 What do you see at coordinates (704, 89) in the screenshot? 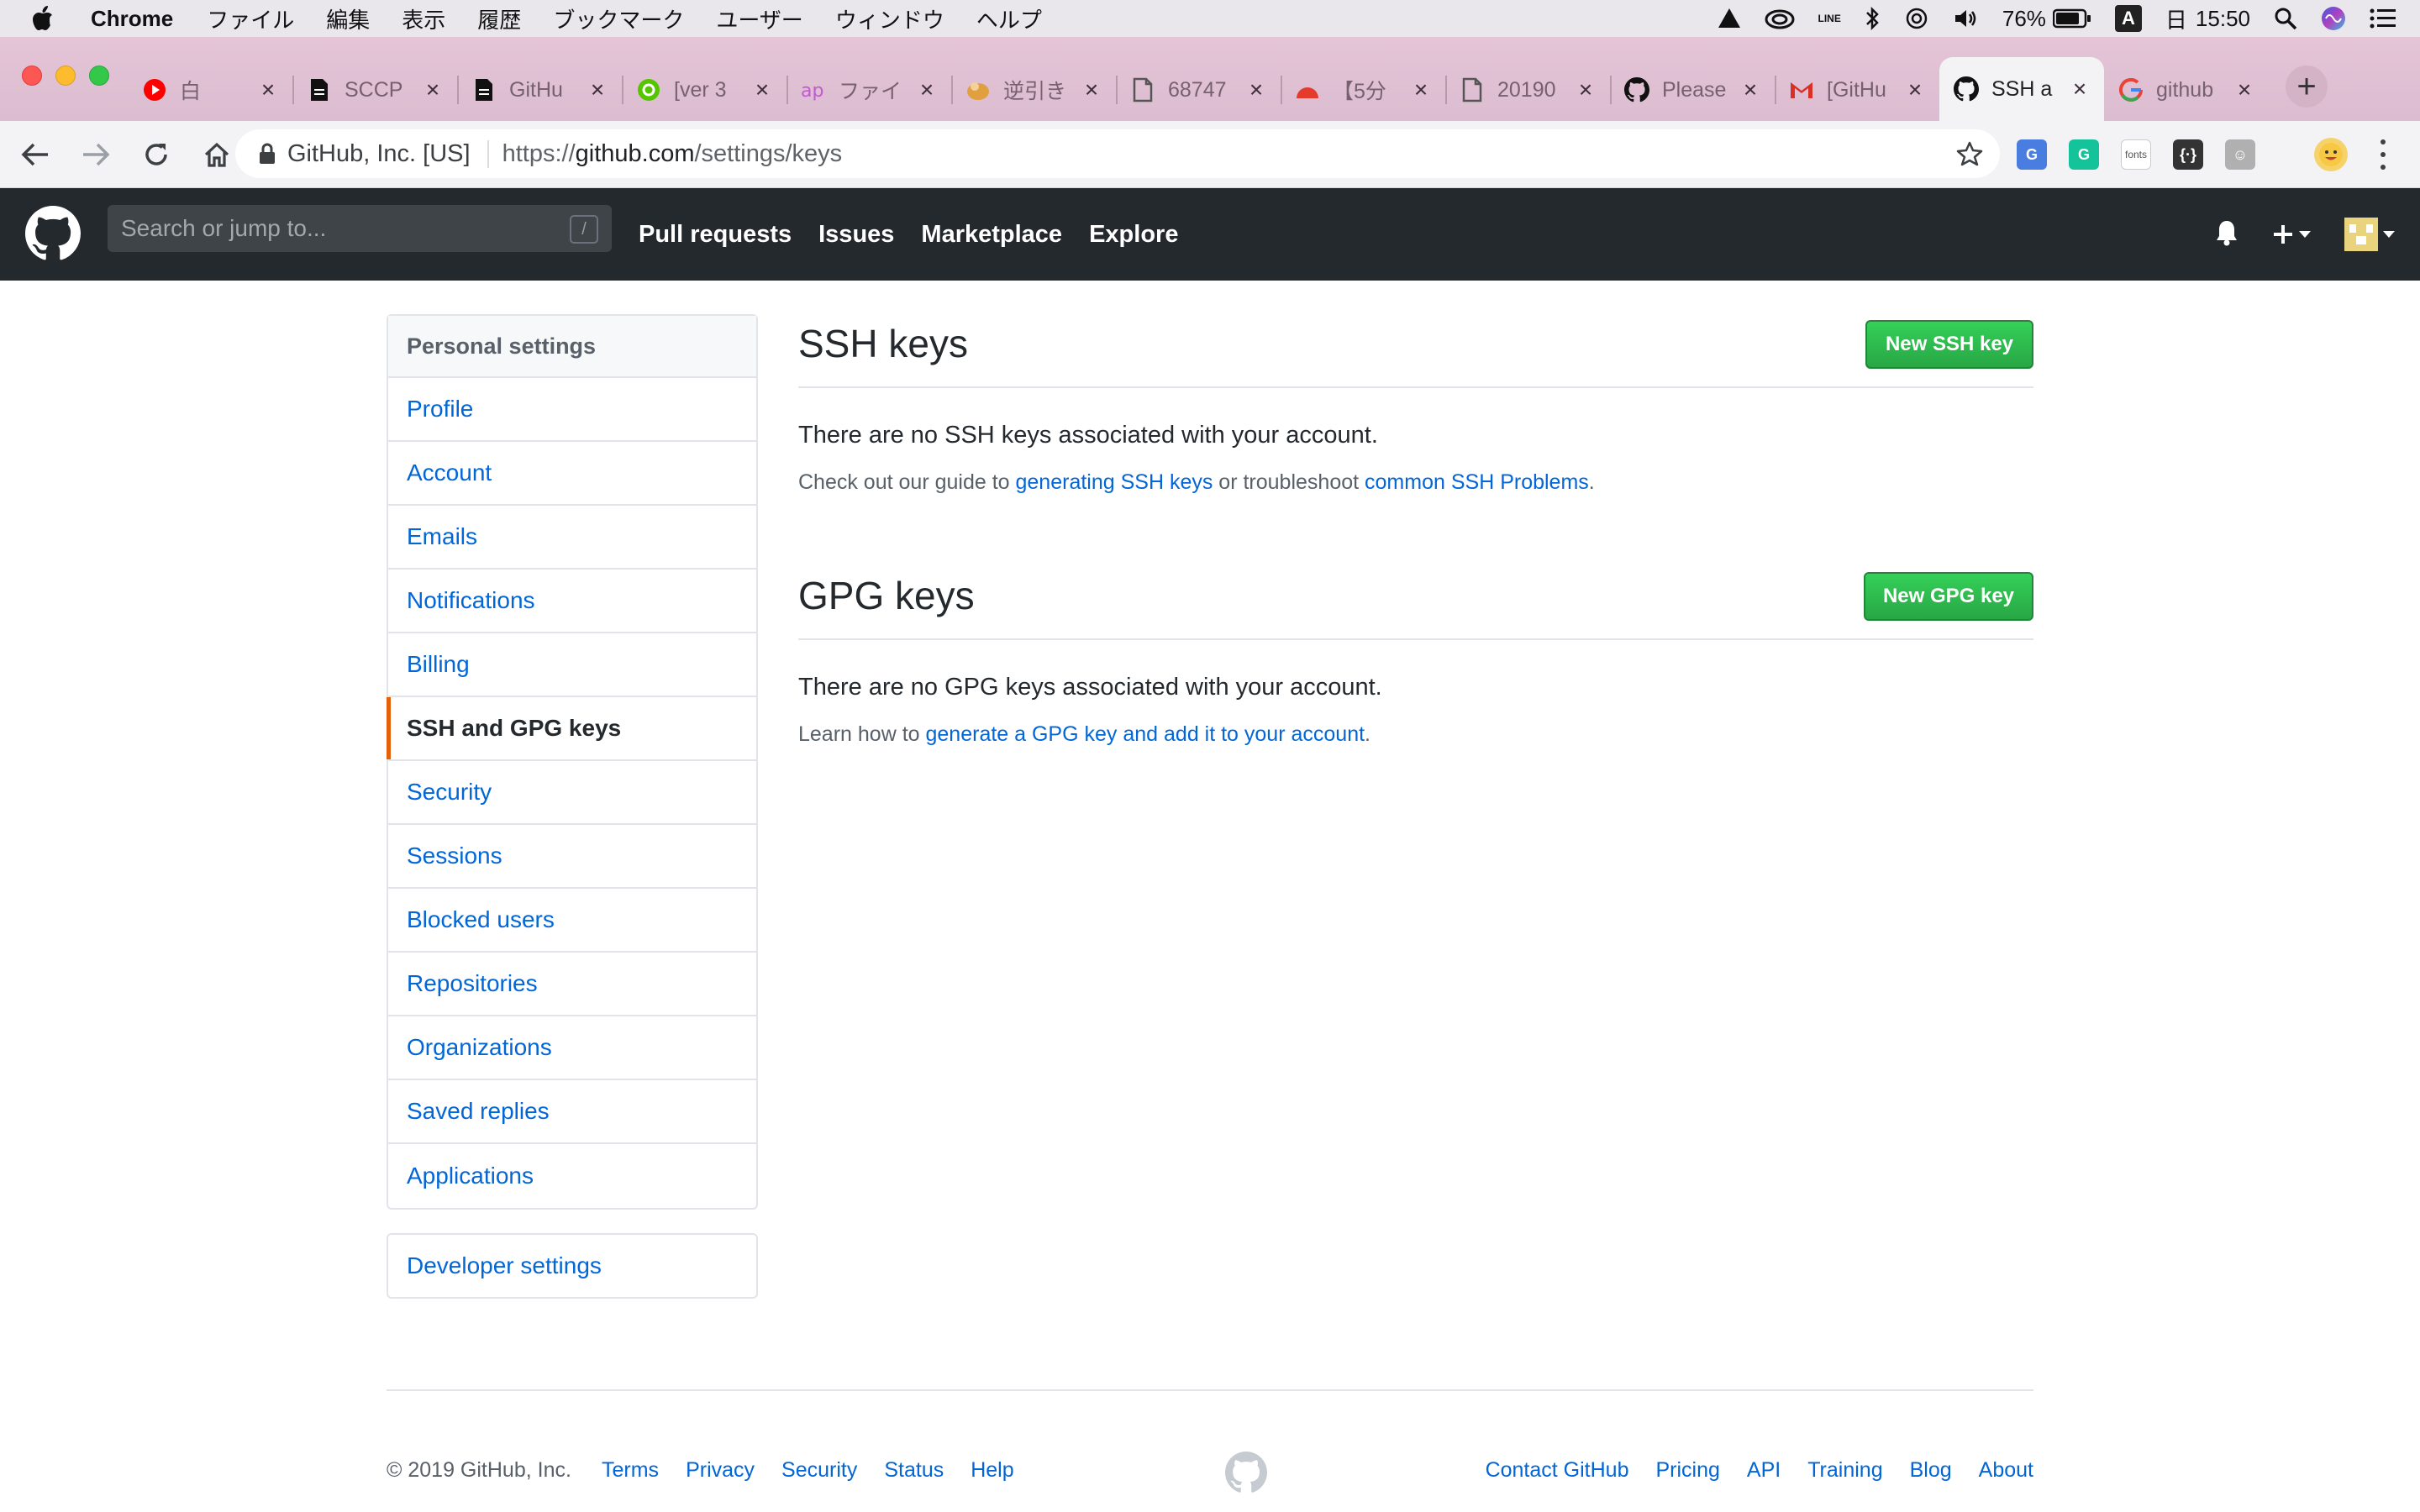
I see `browser-tab: [ver 3 ×` at bounding box center [704, 89].